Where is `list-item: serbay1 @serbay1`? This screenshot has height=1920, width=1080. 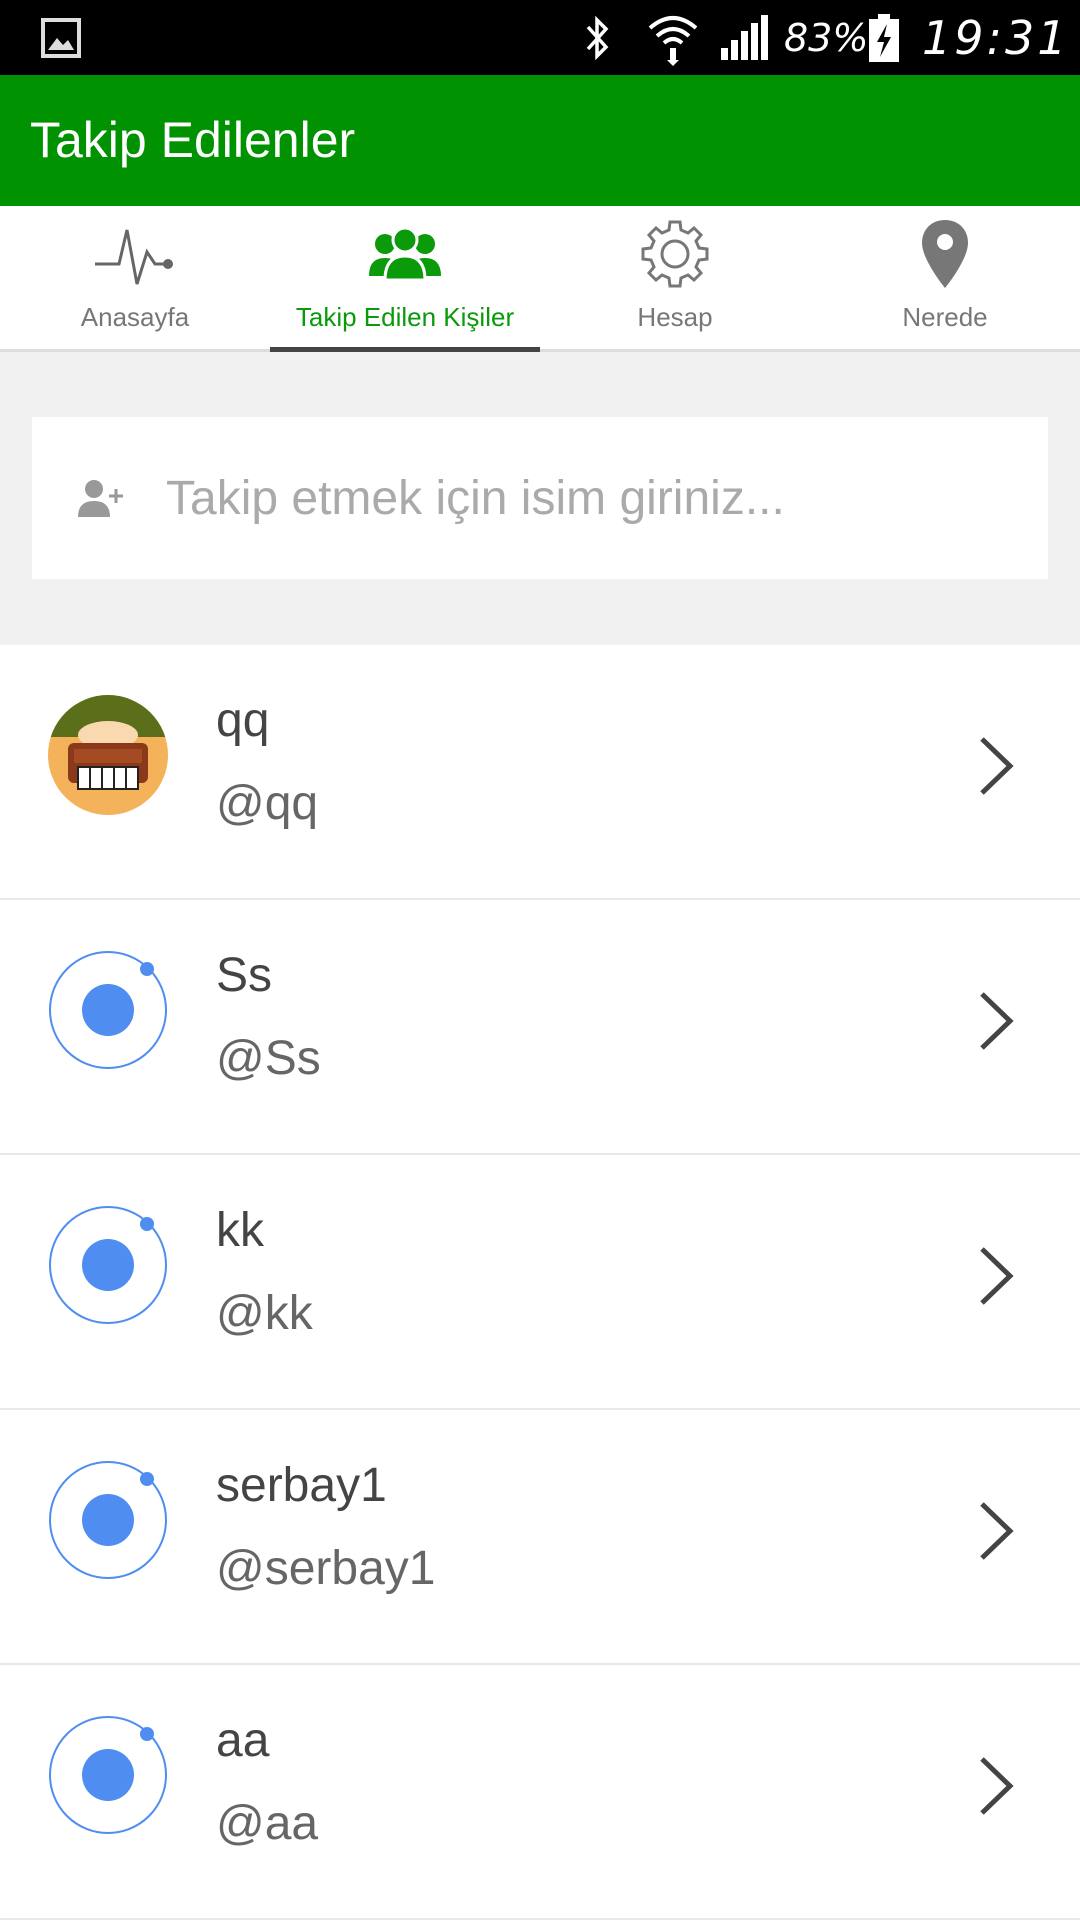 list-item: serbay1 @serbay1 is located at coordinates (540, 1537).